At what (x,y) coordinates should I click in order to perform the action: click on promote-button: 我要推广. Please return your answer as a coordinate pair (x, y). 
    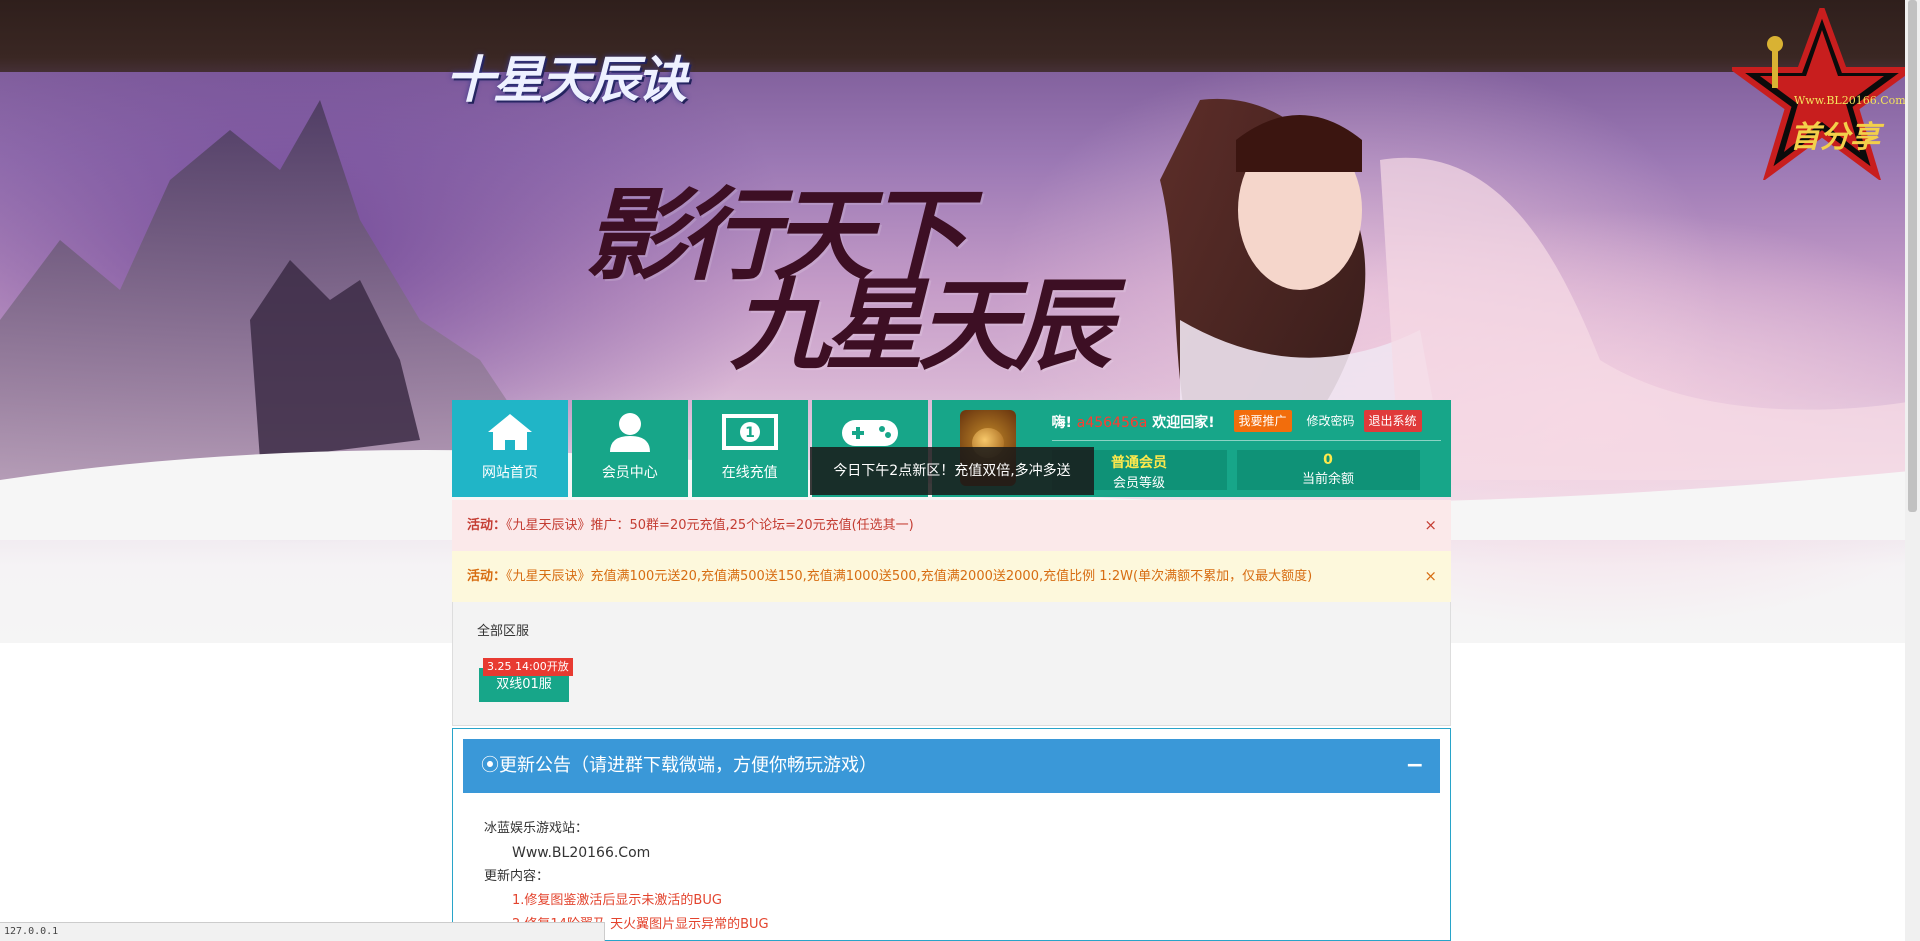
    Looking at the image, I should click on (1262, 421).